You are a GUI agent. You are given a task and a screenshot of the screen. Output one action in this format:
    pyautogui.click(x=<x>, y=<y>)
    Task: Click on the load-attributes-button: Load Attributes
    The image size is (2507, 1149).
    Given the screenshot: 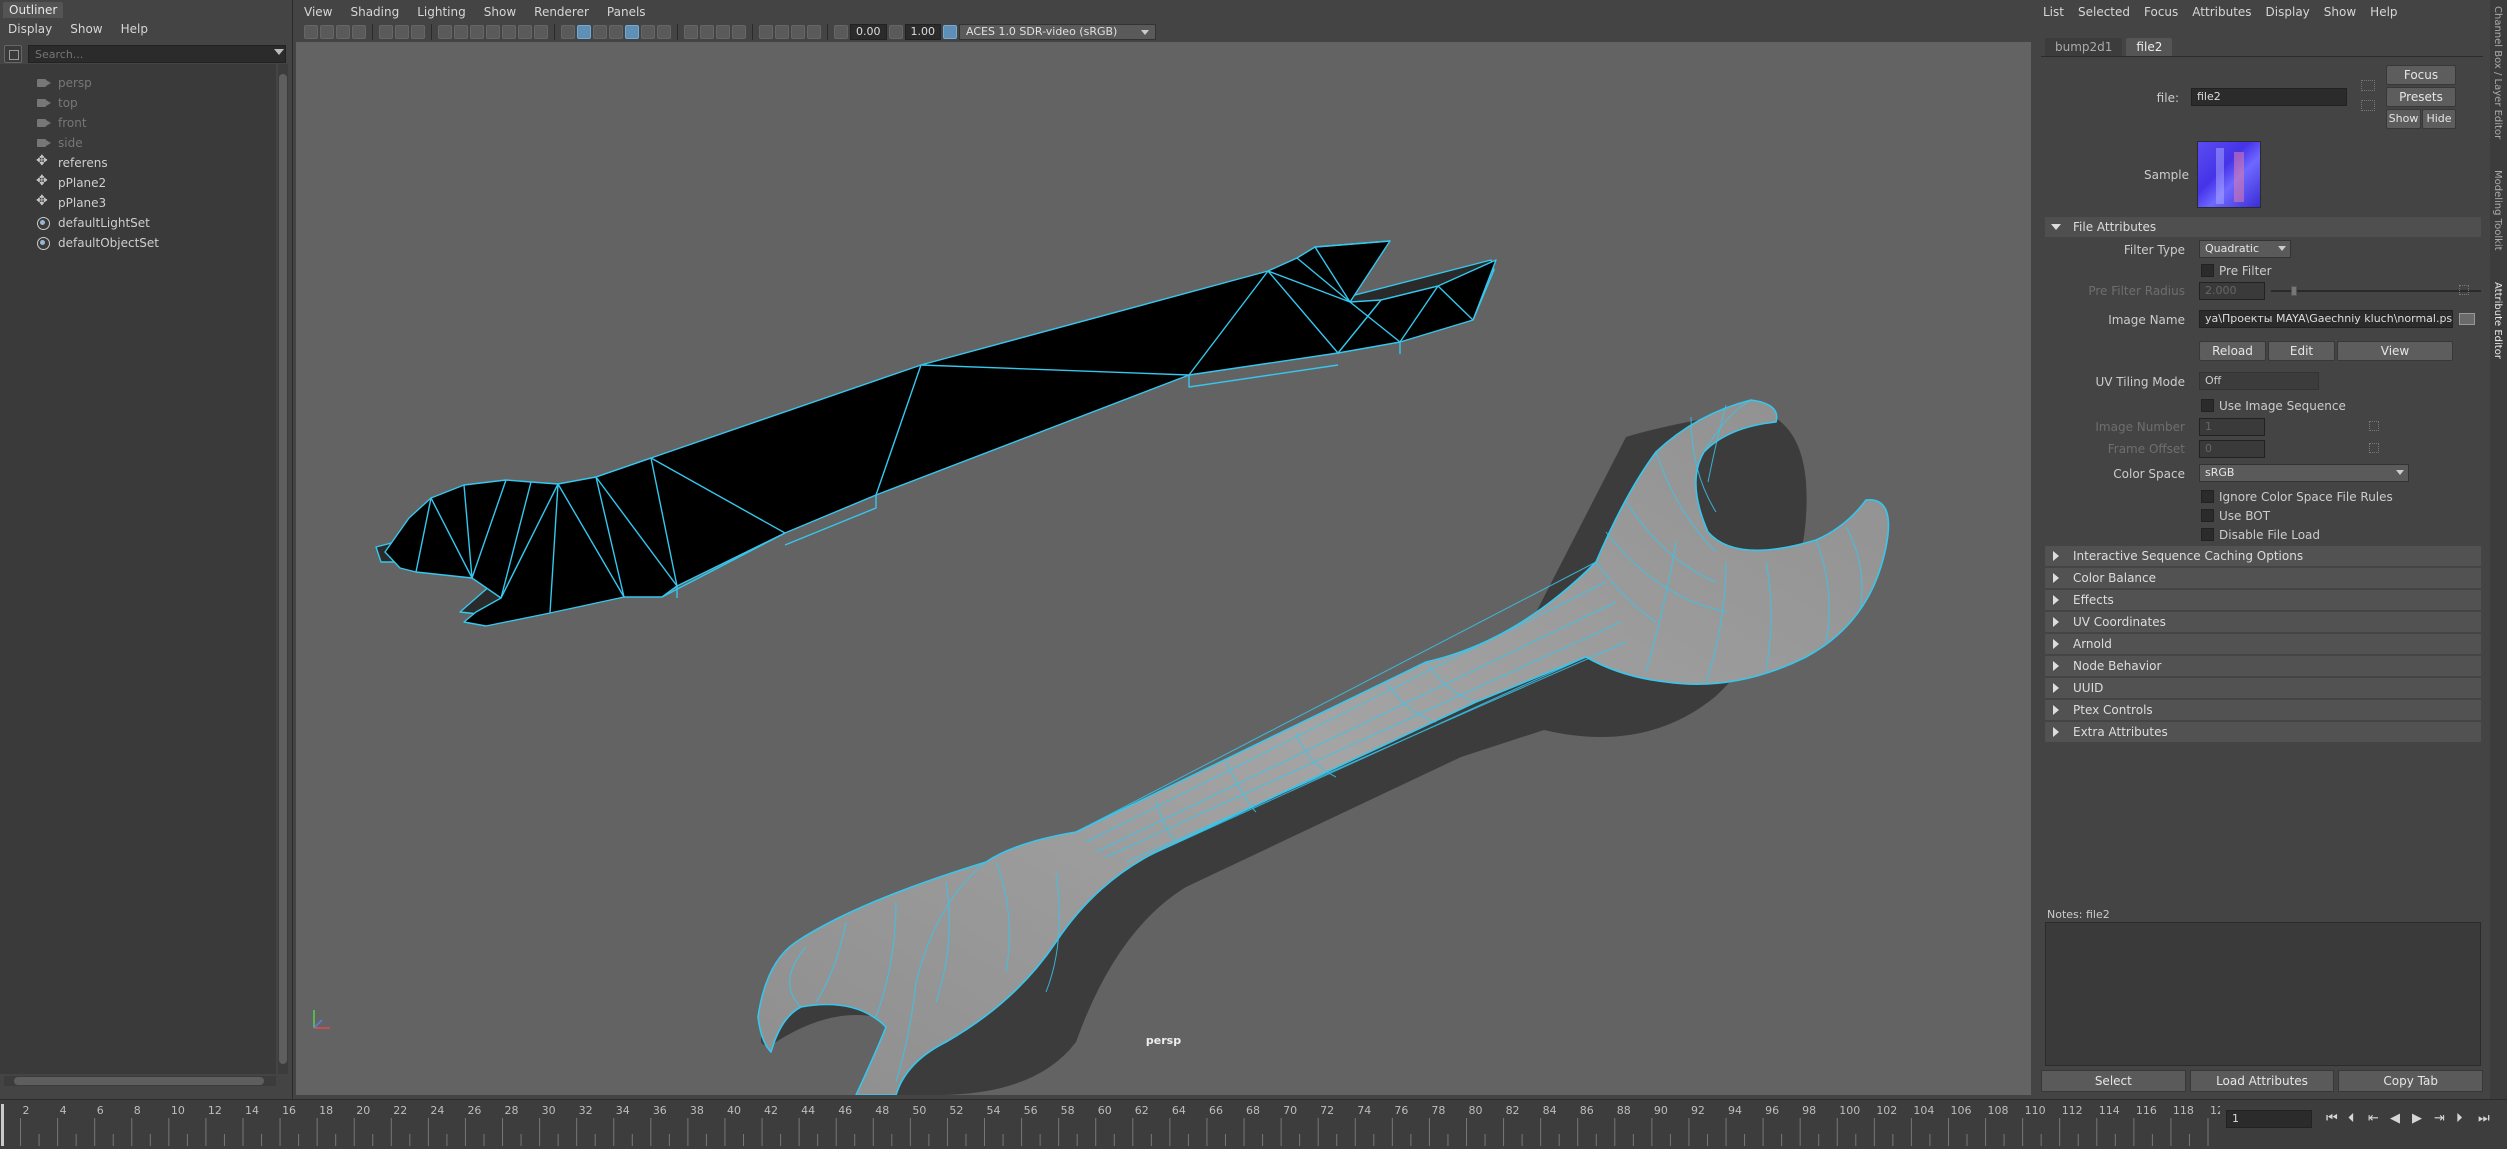 What is the action you would take?
    pyautogui.click(x=2262, y=1081)
    